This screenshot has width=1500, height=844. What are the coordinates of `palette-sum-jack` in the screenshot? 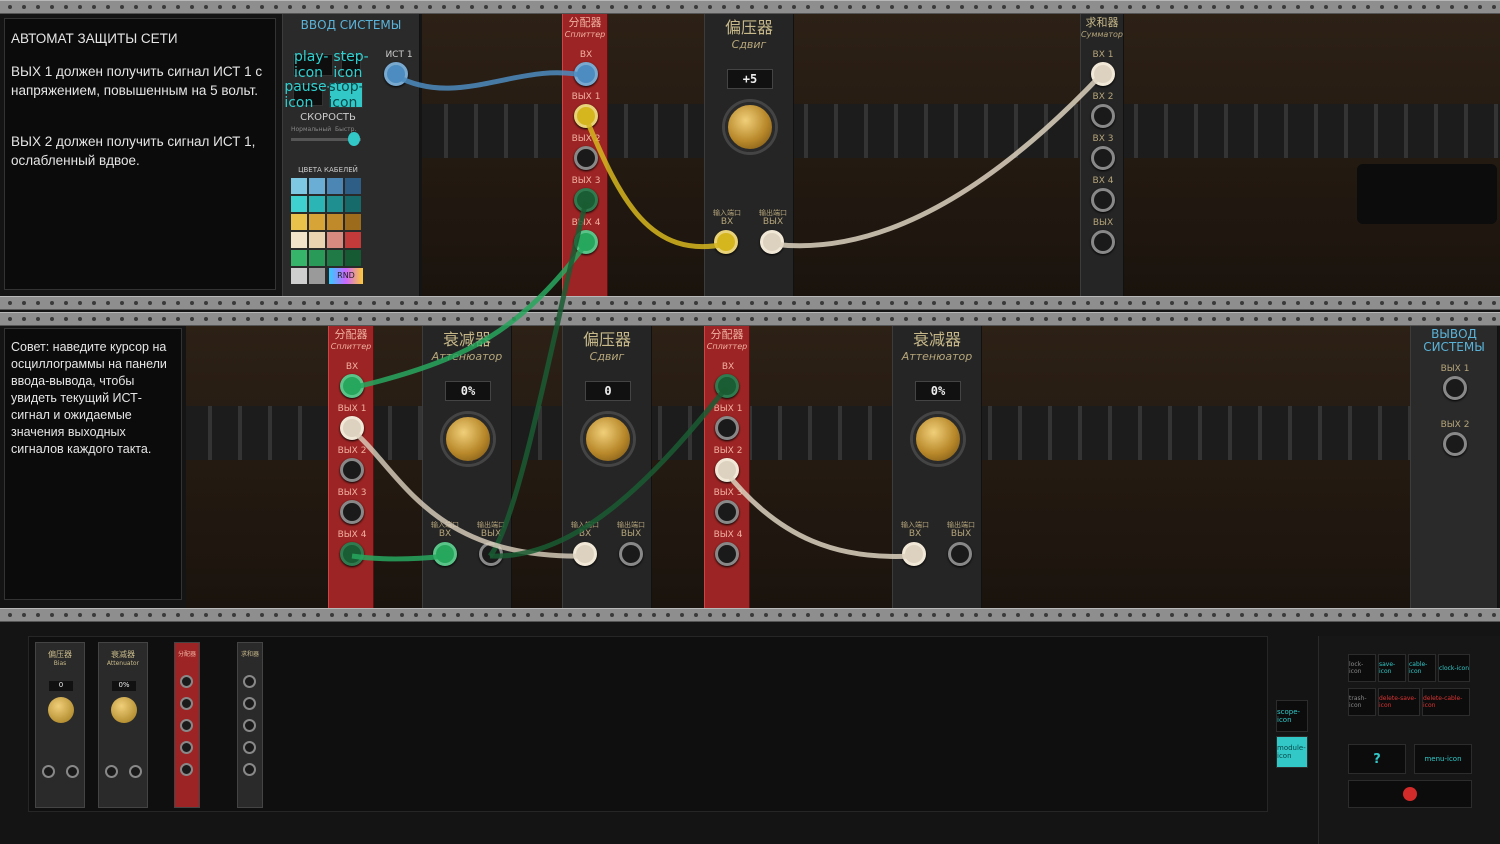 It's located at (249, 703).